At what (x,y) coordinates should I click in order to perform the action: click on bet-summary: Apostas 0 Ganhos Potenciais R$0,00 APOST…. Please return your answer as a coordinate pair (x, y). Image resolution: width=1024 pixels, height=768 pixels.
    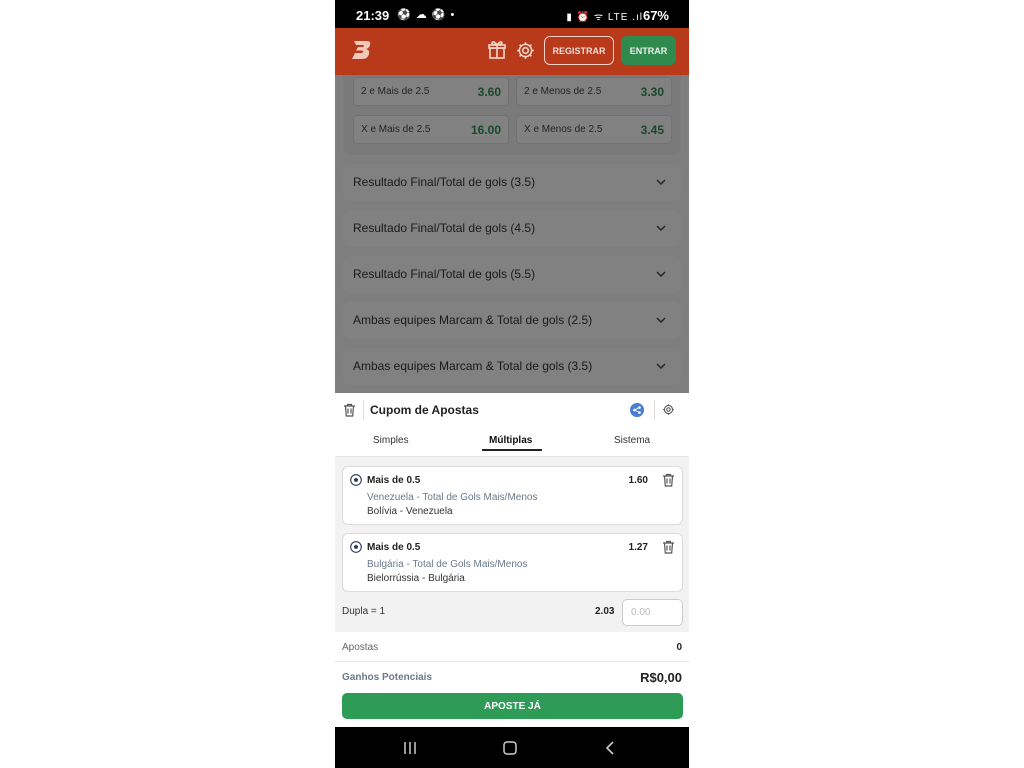
    Looking at the image, I should click on (512, 679).